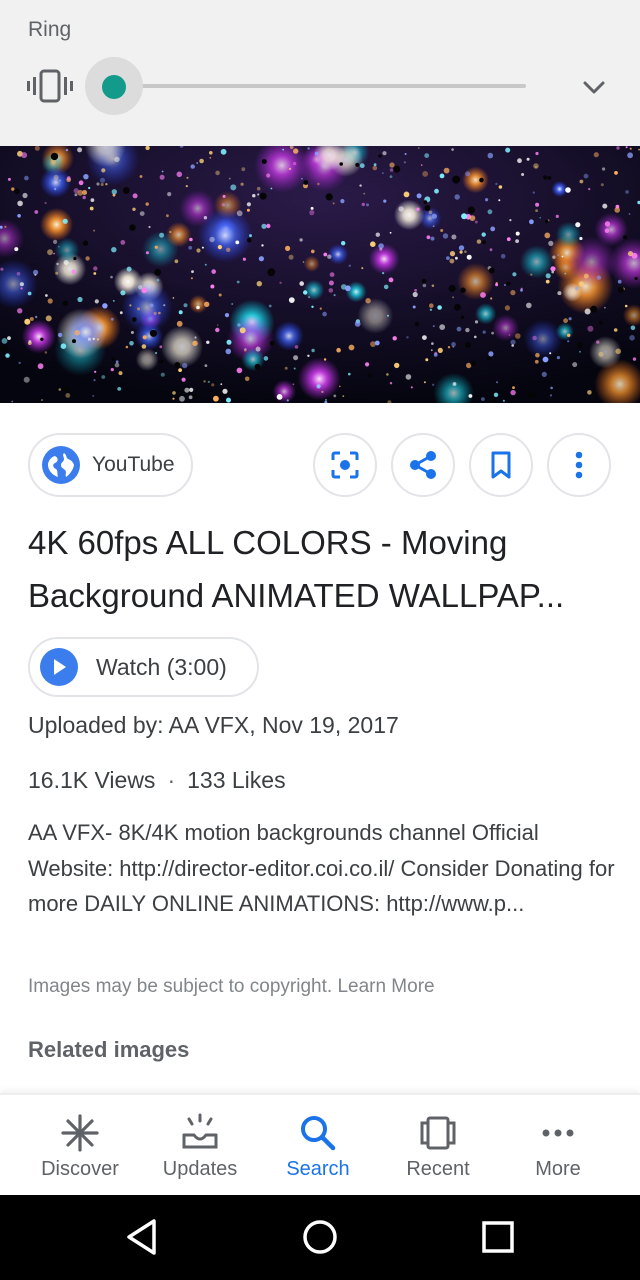 The height and width of the screenshot is (1280, 640). I want to click on watch-button: Watch (3:00), so click(143, 667).